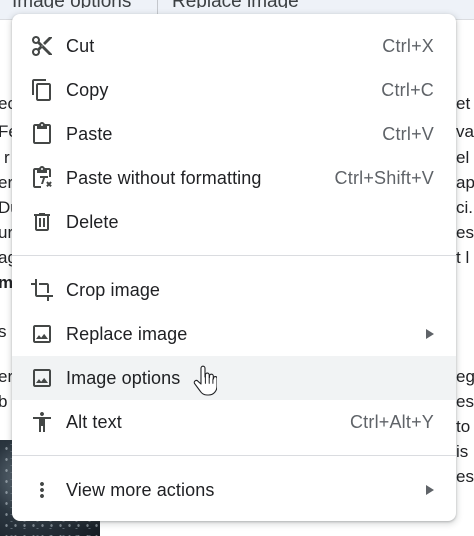 The image size is (474, 536). I want to click on doc-text-fragment: el, so click(463, 157).